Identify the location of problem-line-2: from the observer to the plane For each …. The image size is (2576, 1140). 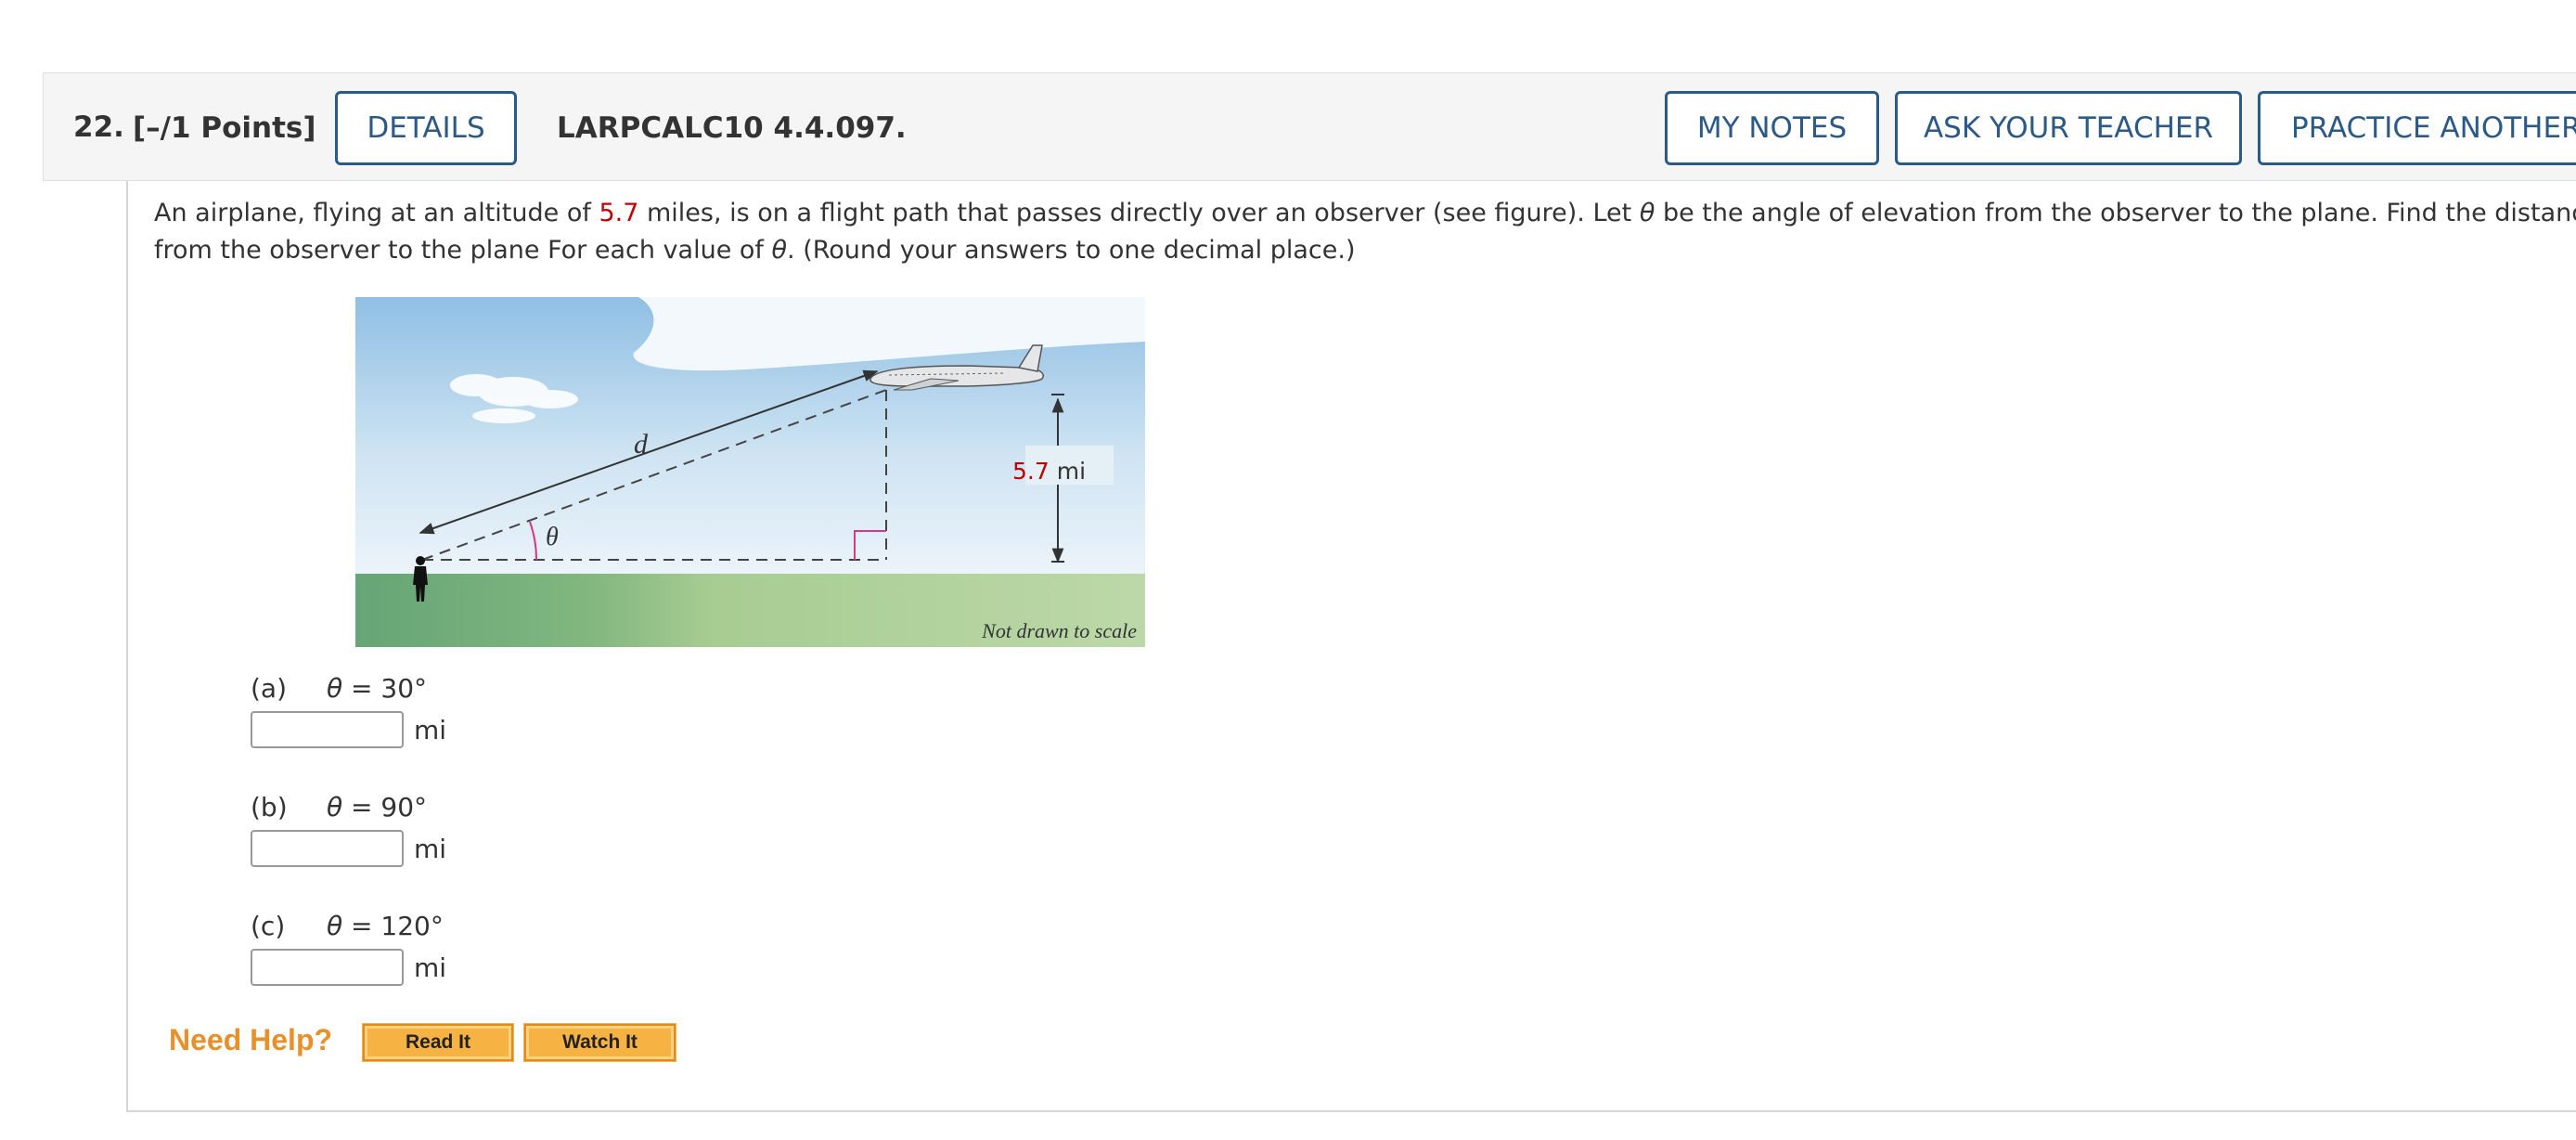
(755, 250).